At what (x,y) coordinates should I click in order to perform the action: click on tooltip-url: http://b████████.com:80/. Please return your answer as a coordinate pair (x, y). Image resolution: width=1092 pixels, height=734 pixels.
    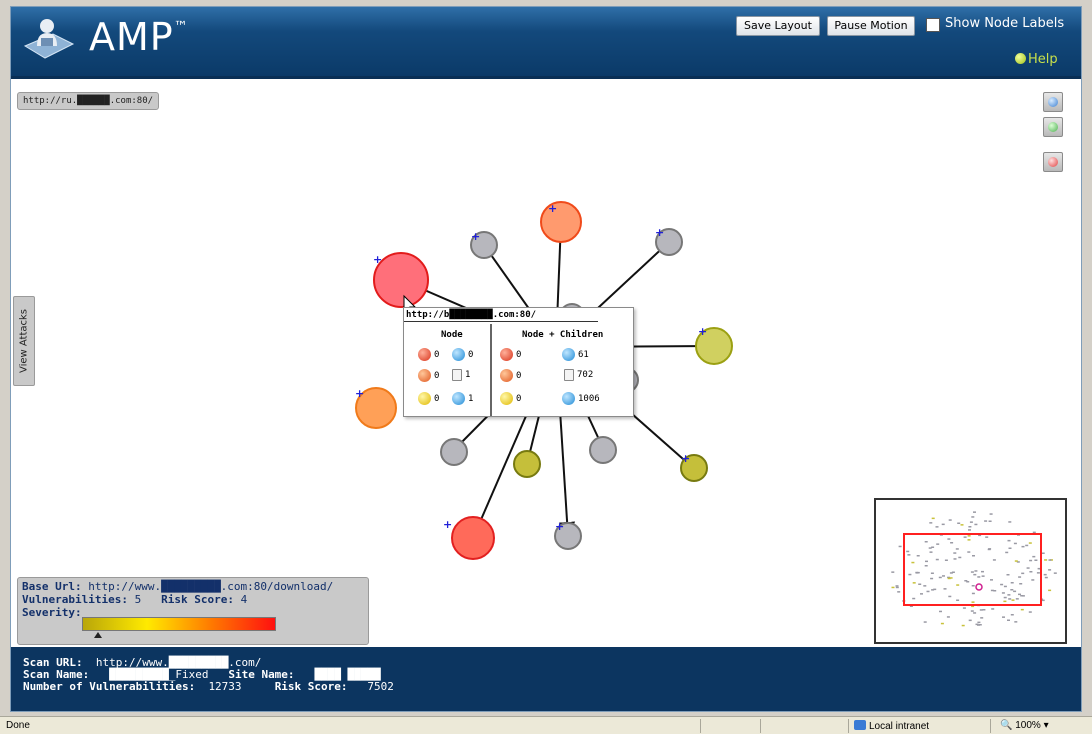
    Looking at the image, I should click on (501, 315).